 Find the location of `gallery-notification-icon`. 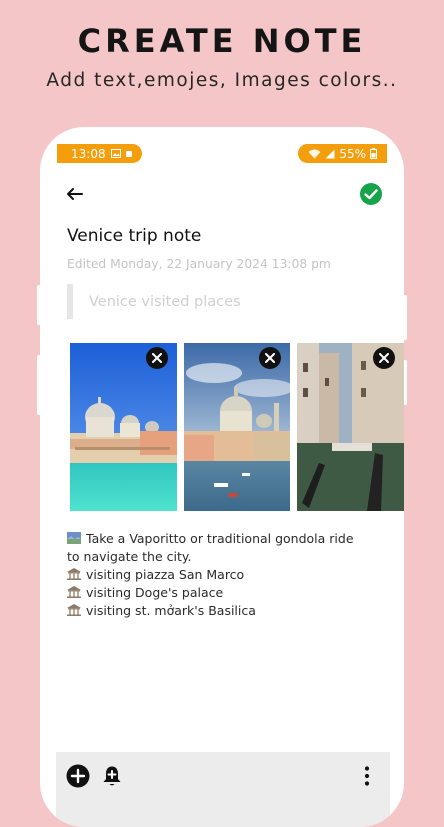

gallery-notification-icon is located at coordinates (115, 153).